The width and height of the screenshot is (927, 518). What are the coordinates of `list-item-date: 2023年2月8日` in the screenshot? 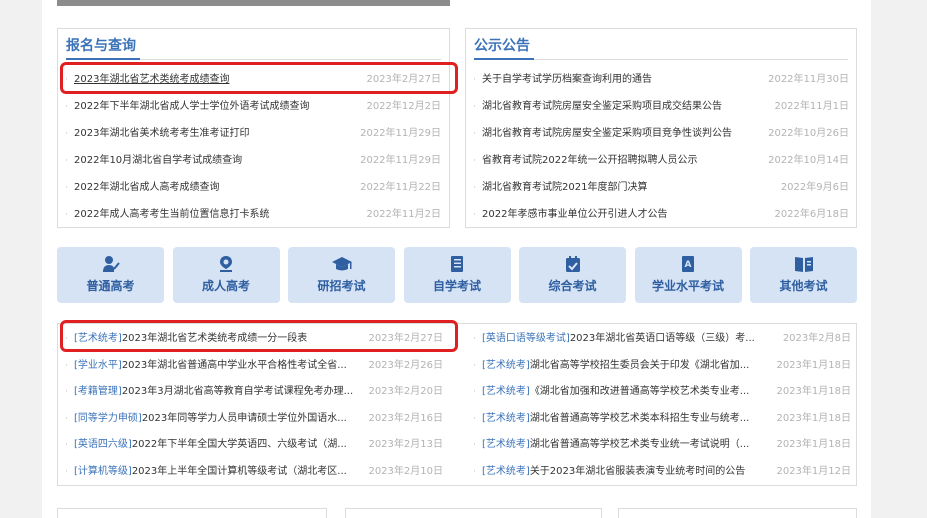 It's located at (816, 338).